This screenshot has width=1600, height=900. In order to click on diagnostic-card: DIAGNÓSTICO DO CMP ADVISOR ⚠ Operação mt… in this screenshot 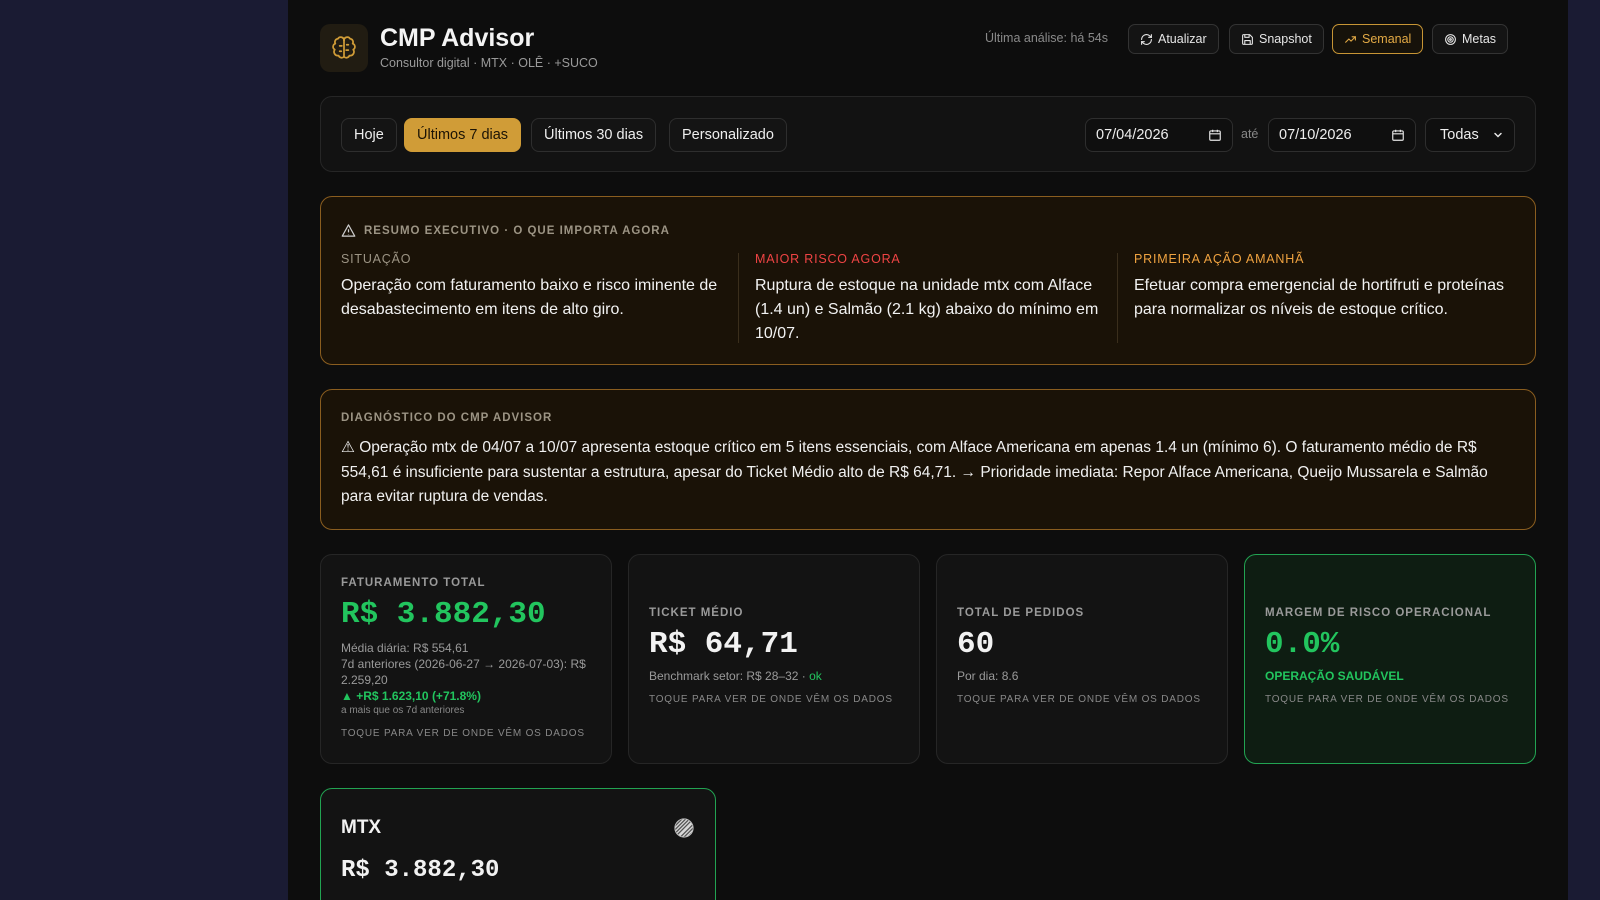, I will do `click(928, 459)`.